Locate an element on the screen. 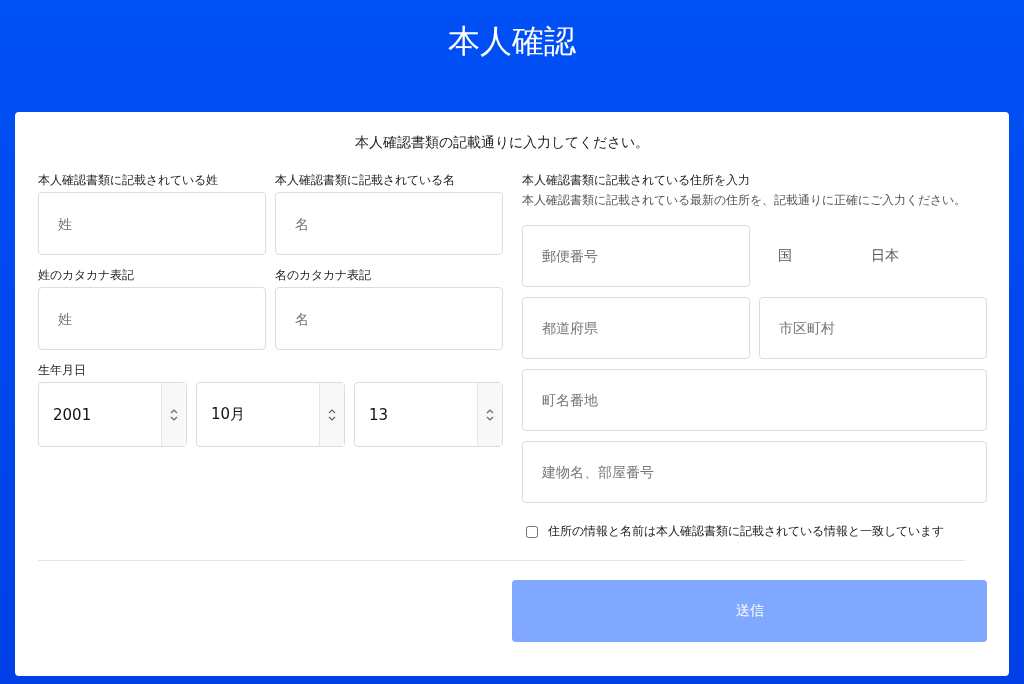 The height and width of the screenshot is (684, 1024). intro-text: 本人確認書類の記載通りに入力してください。 is located at coordinates (501, 143).